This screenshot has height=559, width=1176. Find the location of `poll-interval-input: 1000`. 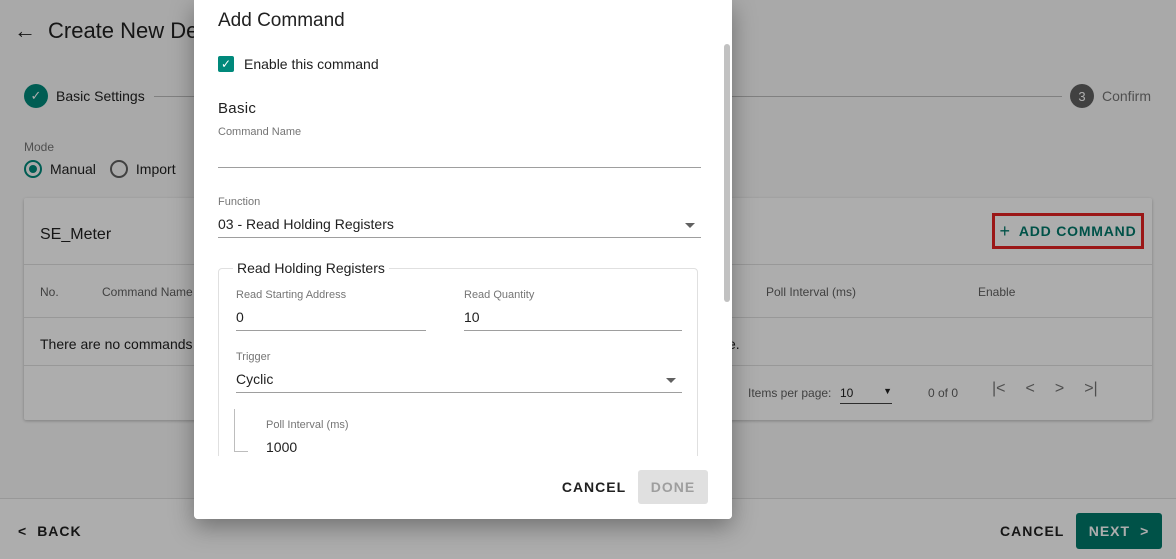

poll-interval-input: 1000 is located at coordinates (356, 447).